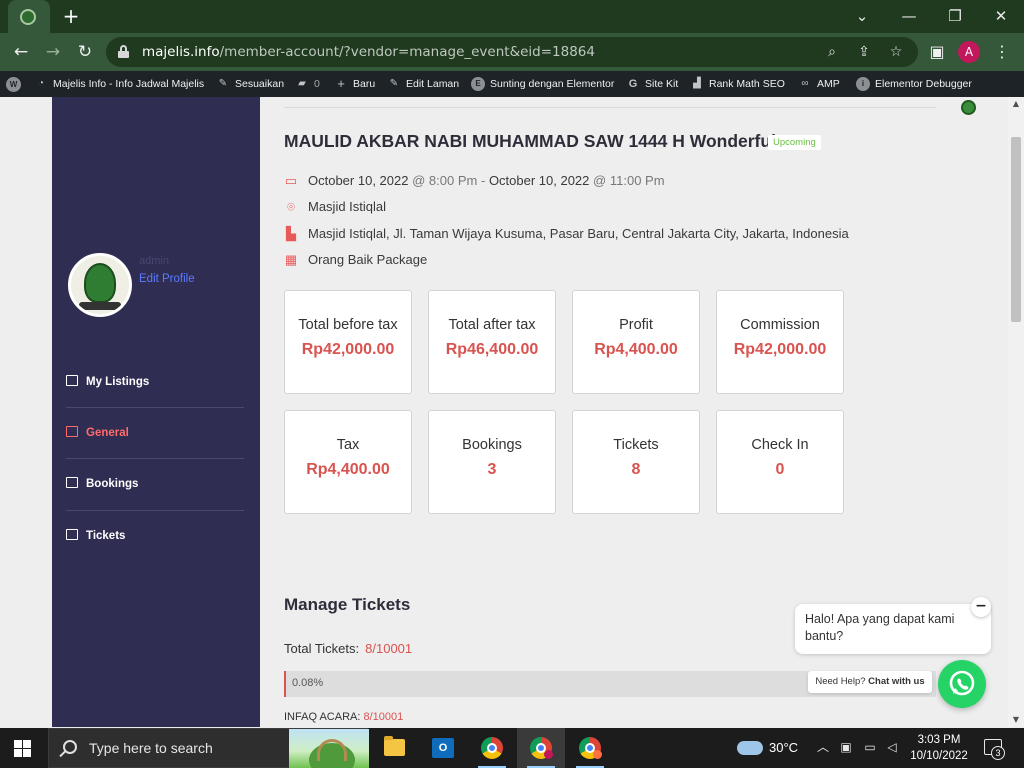 This screenshot has height=768, width=1024. I want to click on document-icon, so click(72, 482).